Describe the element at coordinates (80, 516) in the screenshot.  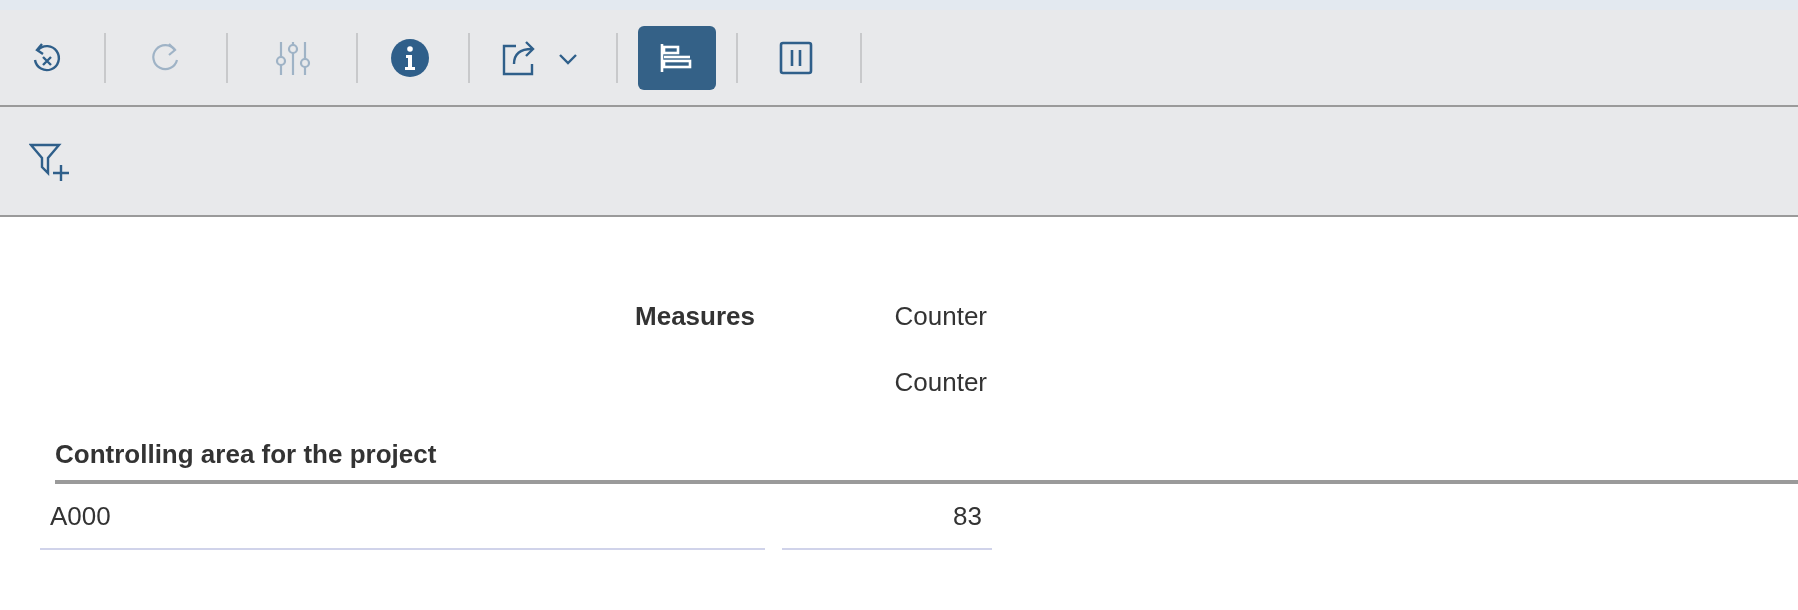
I see `table-cell-text: A000` at that location.